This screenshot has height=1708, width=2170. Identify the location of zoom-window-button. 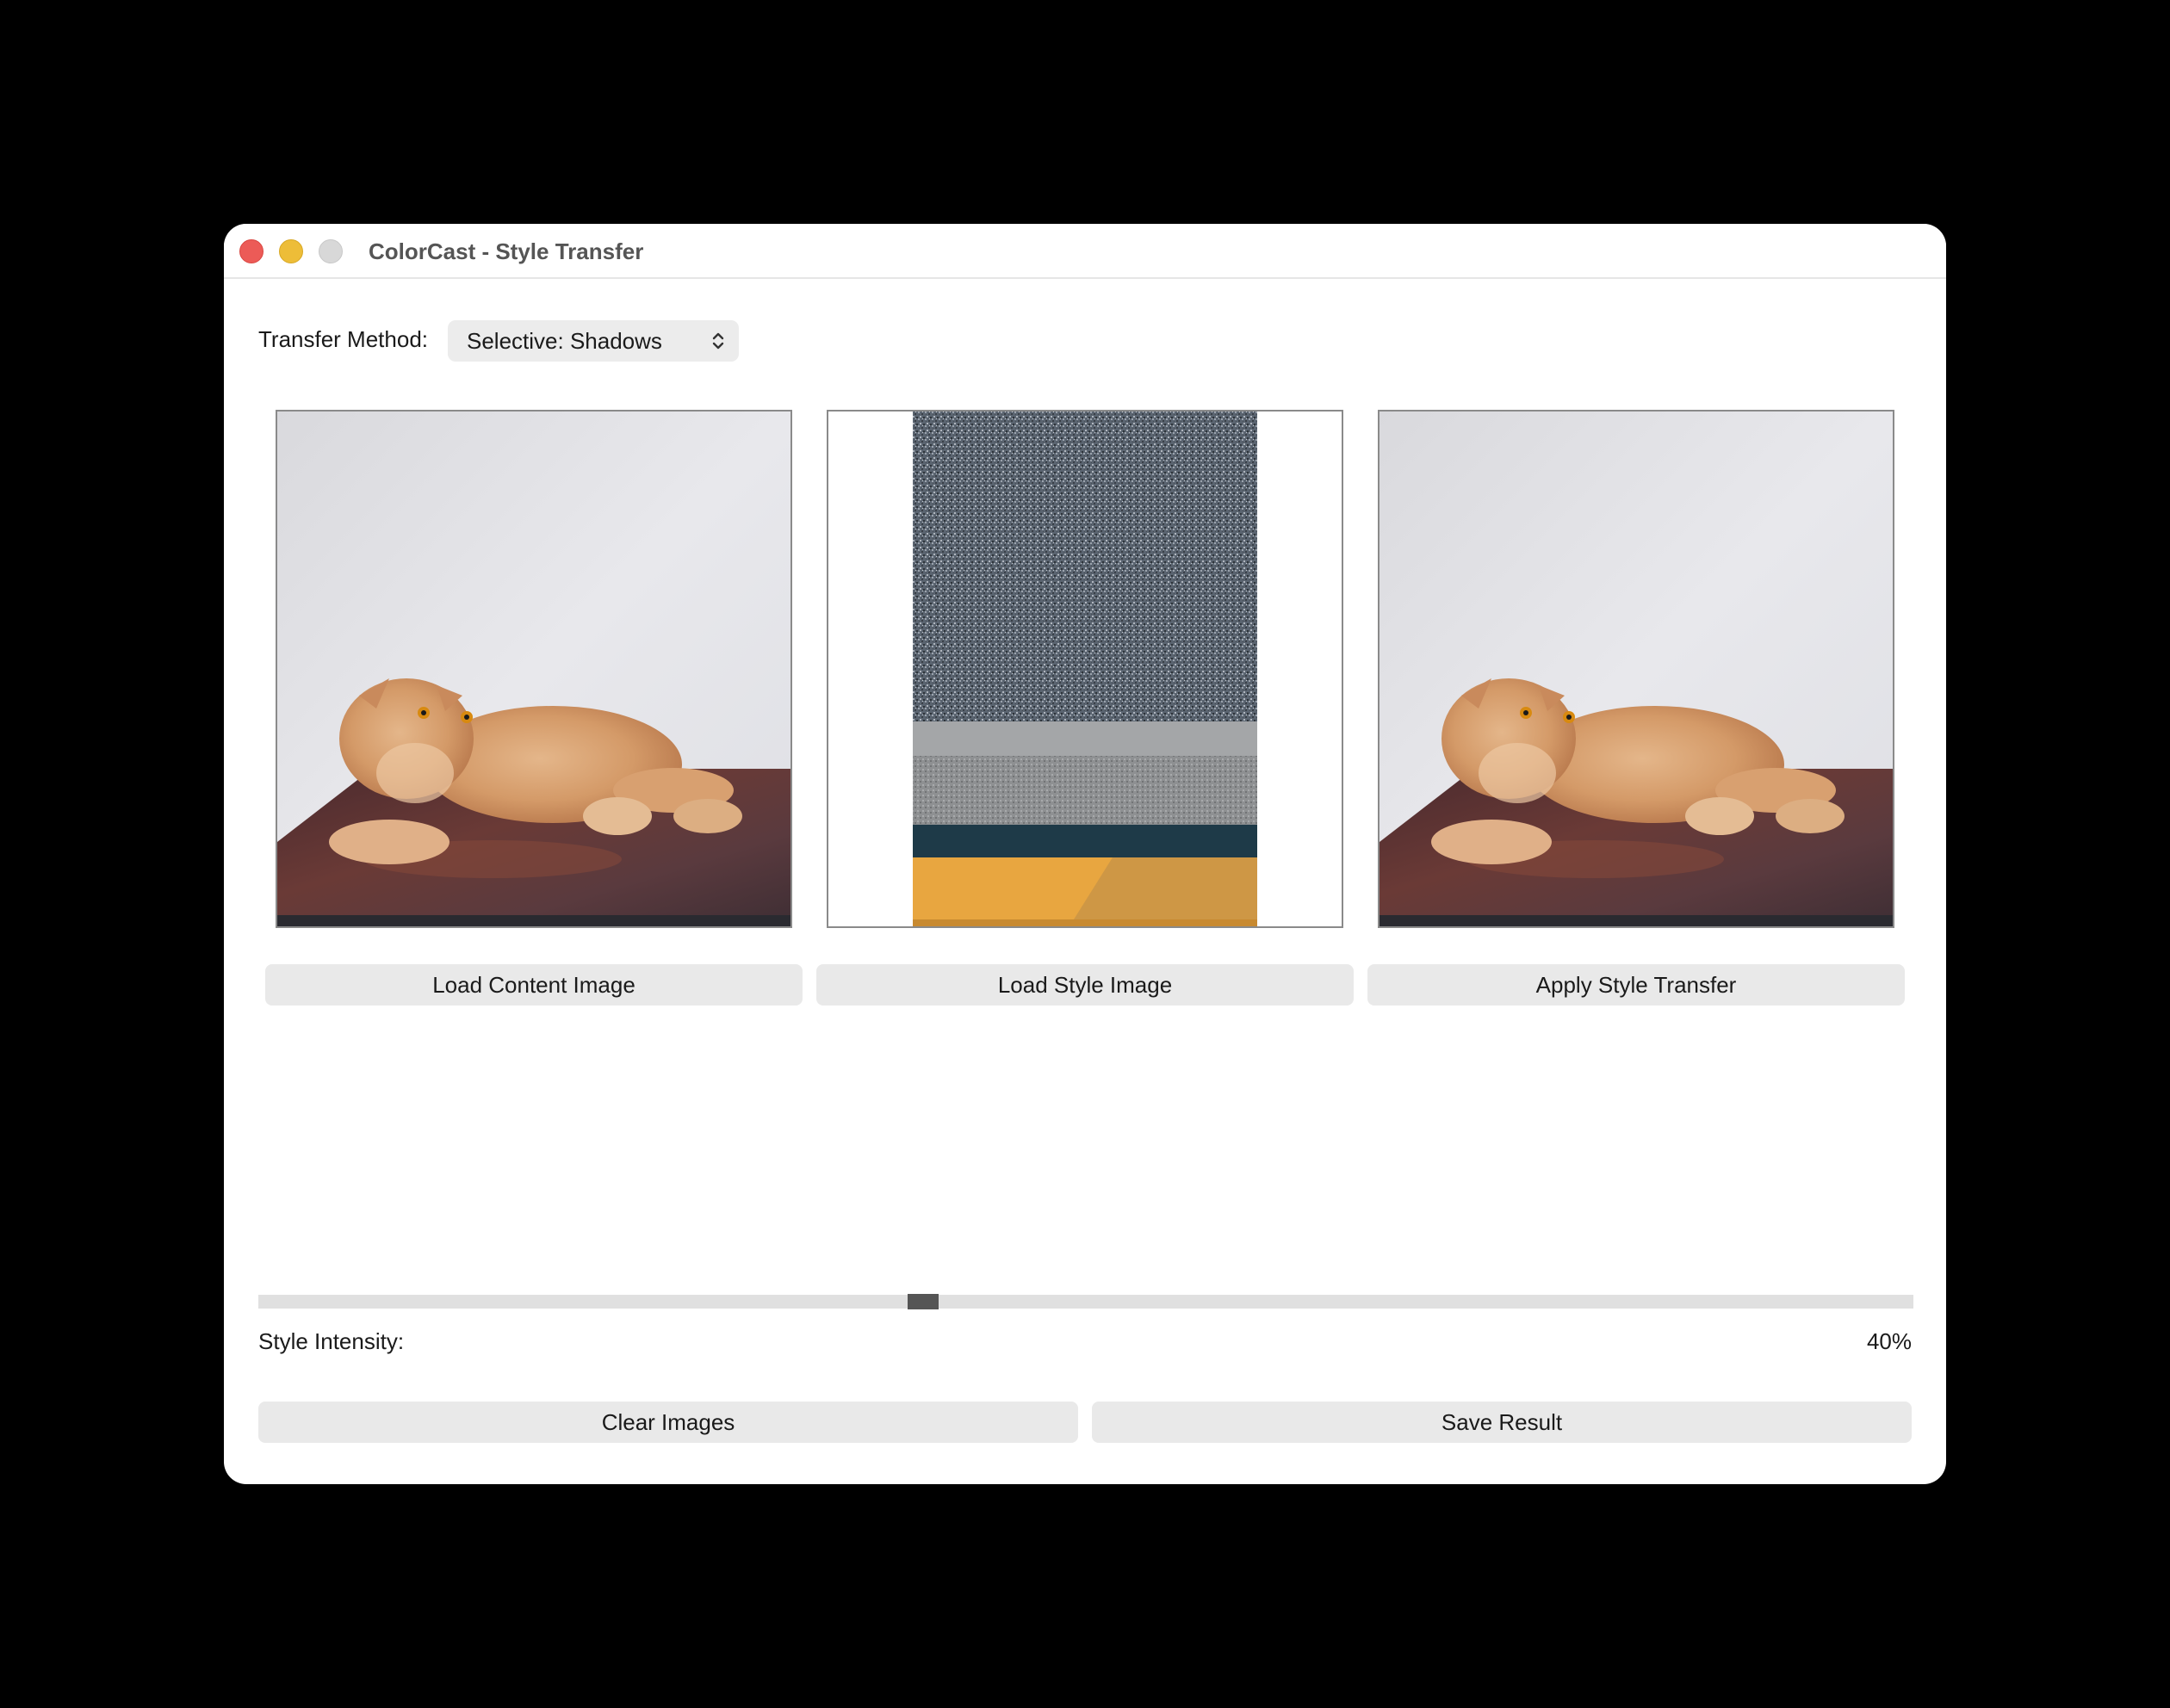
(331, 251).